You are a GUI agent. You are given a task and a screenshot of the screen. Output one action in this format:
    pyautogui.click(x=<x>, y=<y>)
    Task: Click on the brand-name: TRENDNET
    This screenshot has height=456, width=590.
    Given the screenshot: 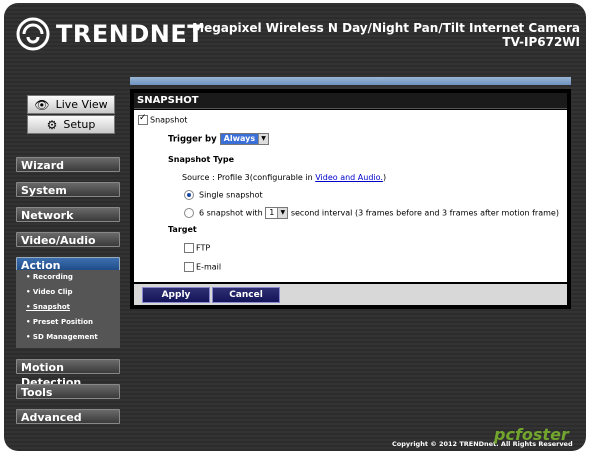 What is the action you would take?
    pyautogui.click(x=130, y=34)
    